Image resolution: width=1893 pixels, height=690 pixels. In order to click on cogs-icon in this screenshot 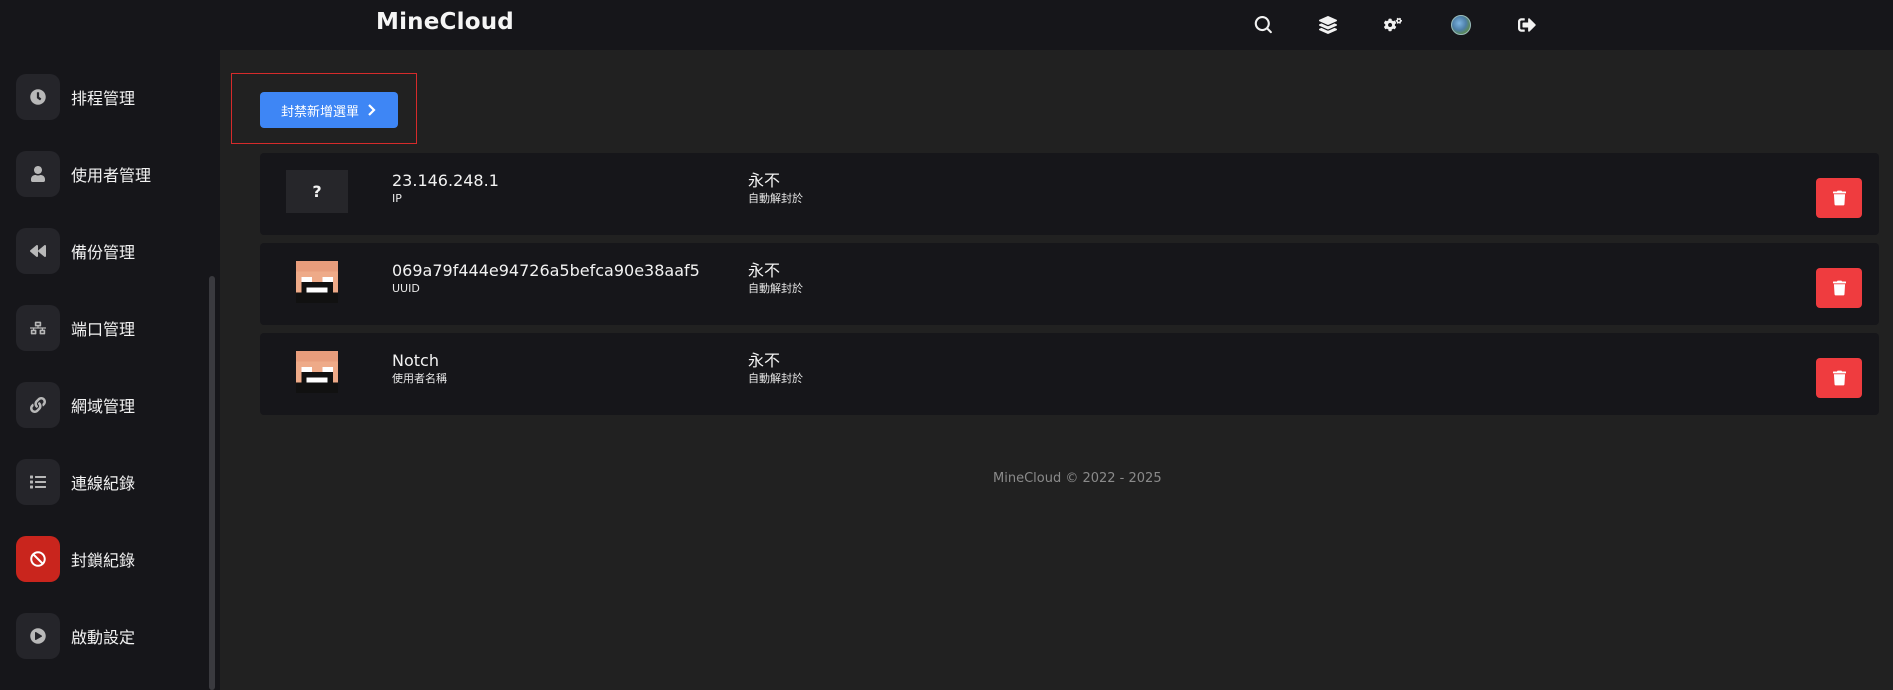, I will do `click(1393, 25)`.